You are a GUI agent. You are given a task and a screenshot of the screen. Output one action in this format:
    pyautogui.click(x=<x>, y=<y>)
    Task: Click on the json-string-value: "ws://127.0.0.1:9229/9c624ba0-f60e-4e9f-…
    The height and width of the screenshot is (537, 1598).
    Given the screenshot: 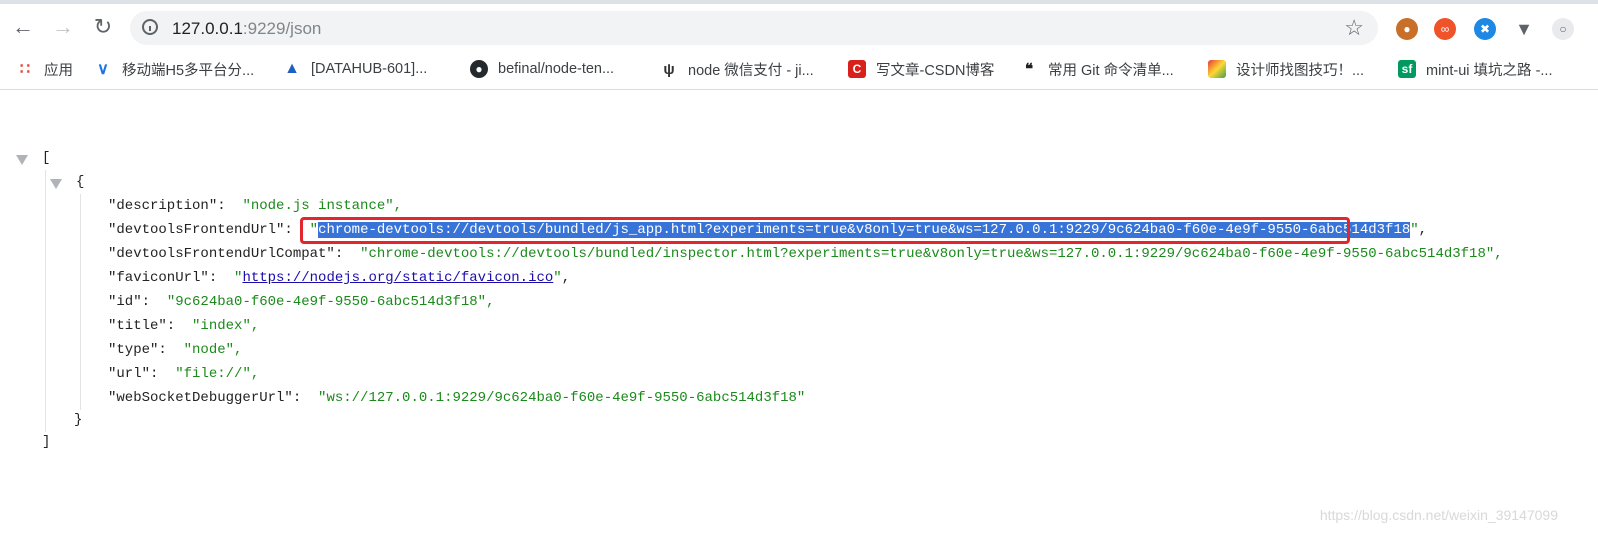 What is the action you would take?
    pyautogui.click(x=562, y=398)
    